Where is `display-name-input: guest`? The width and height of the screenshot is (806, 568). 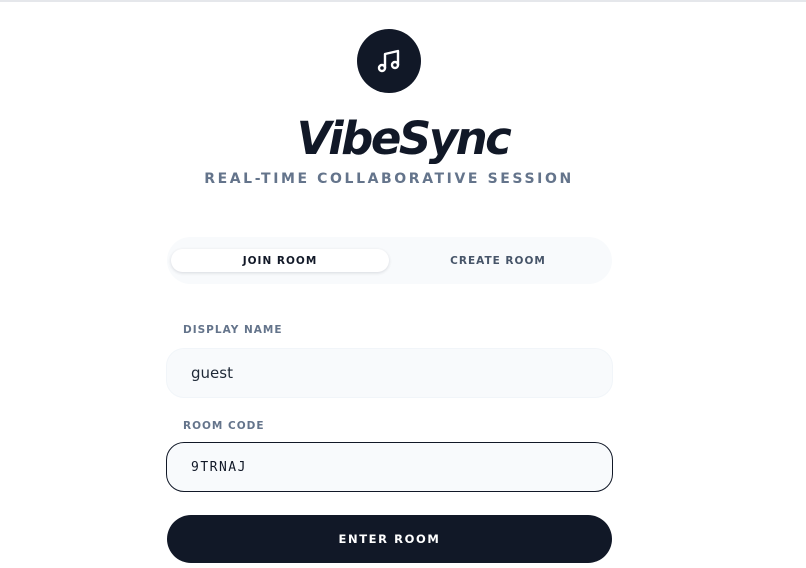 display-name-input: guest is located at coordinates (389, 373).